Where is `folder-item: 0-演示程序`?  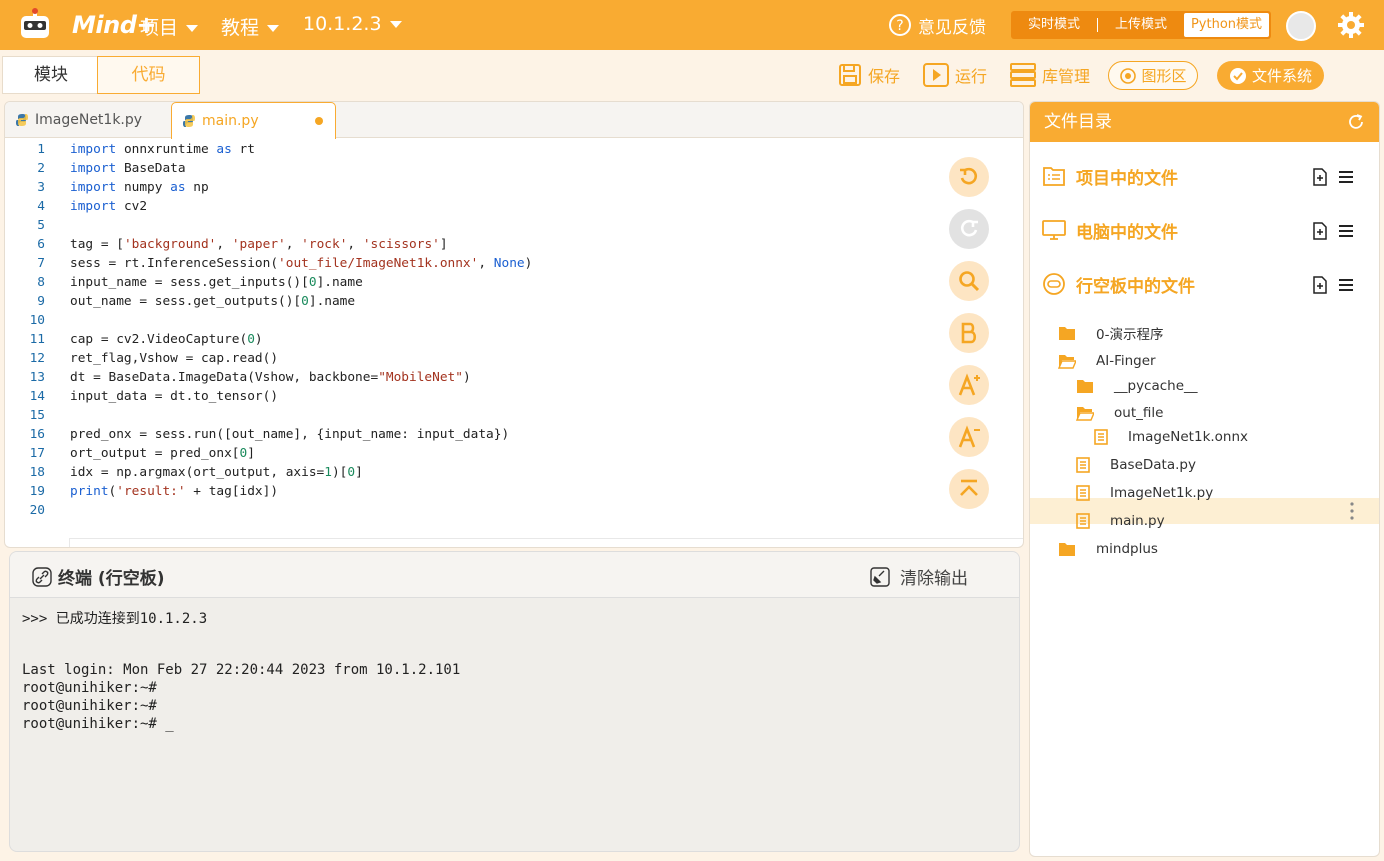
folder-item: 0-演示程序 is located at coordinates (1110, 333).